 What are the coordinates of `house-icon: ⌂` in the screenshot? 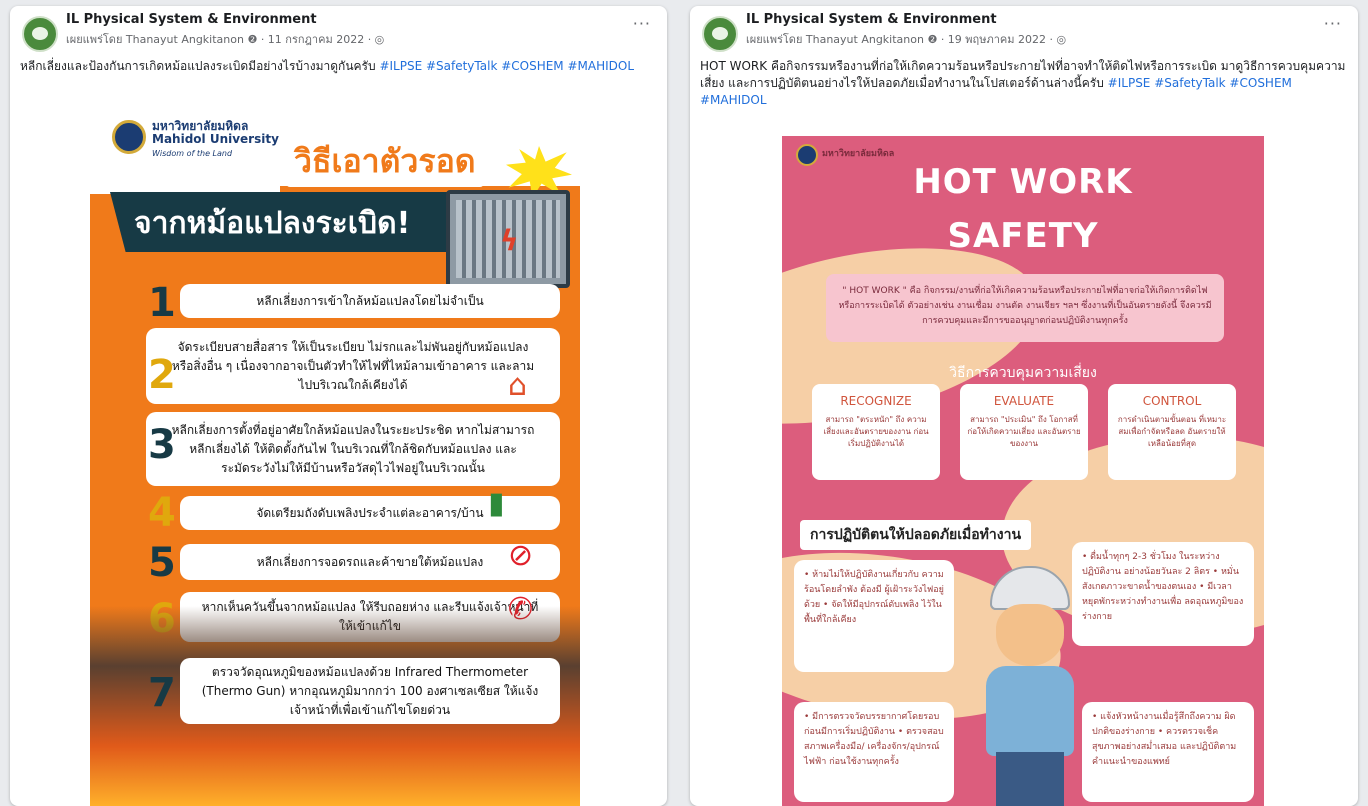 It's located at (518, 385).